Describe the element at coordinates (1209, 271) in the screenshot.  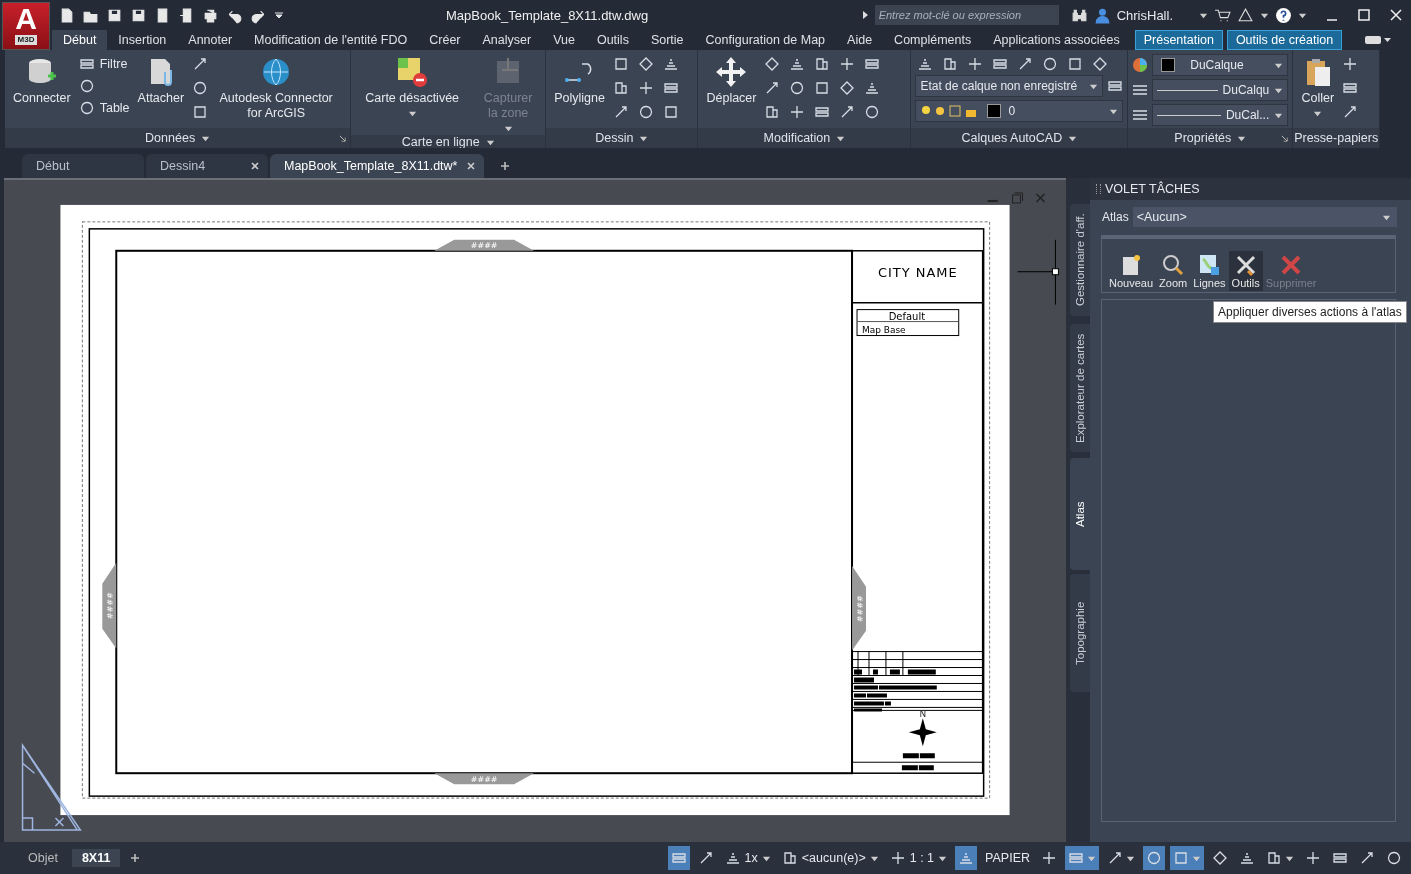
I see `toolbar-button: Lignes` at that location.